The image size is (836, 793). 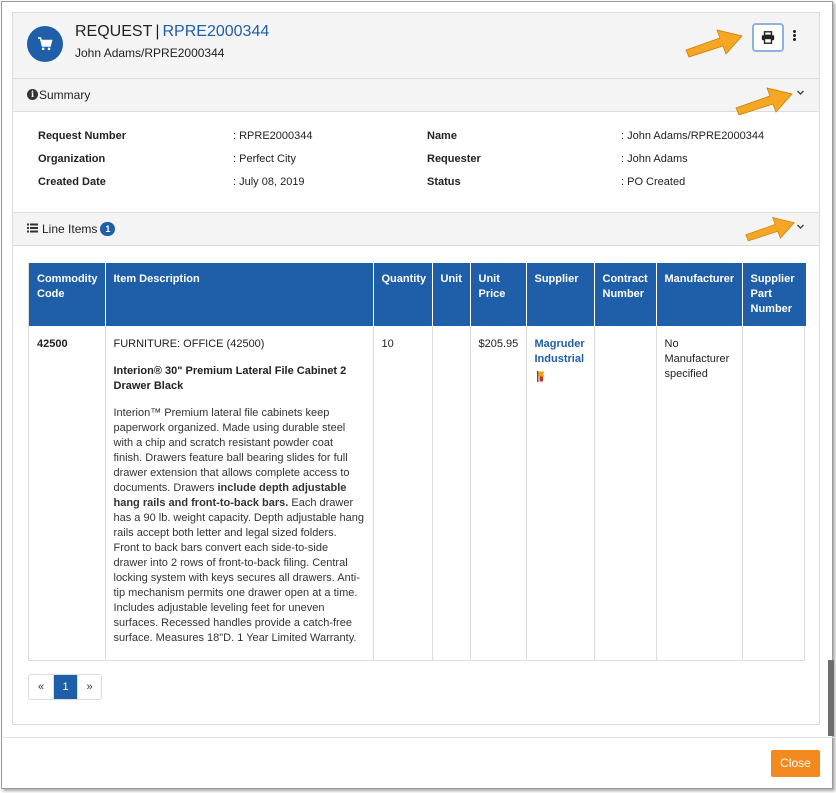 What do you see at coordinates (774, 493) in the screenshot?
I see `supplier-part-number-cell` at bounding box center [774, 493].